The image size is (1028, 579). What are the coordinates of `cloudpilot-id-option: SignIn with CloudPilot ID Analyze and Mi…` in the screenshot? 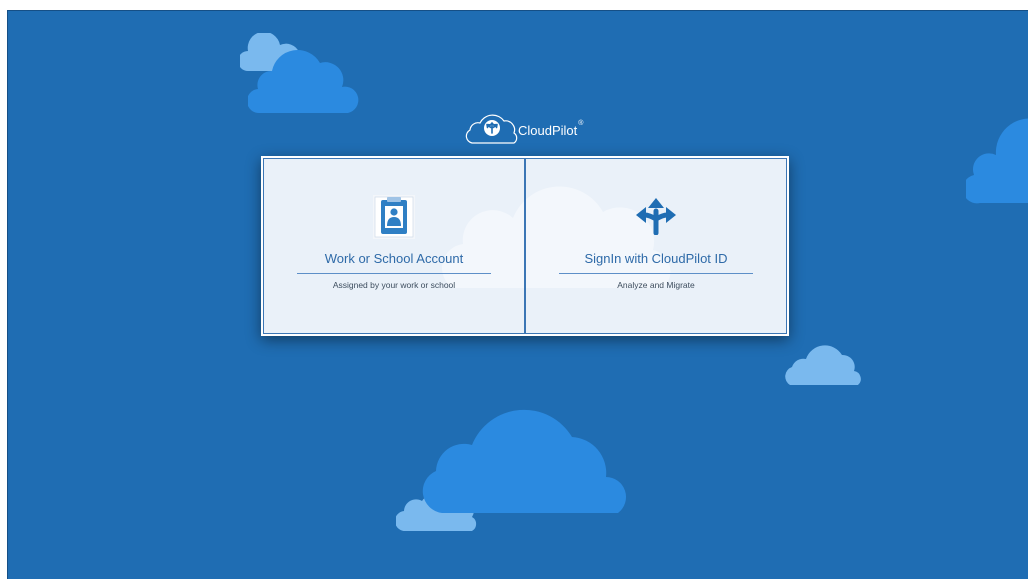 It's located at (656, 246).